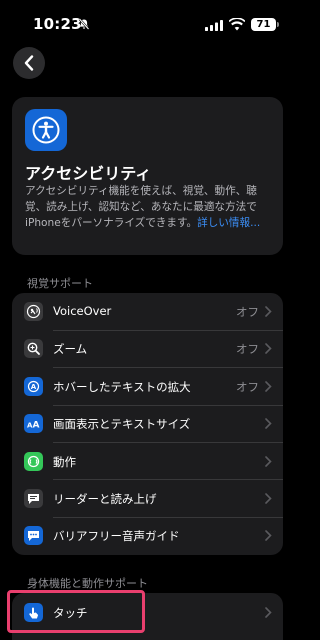 The height and width of the screenshot is (640, 320). I want to click on list-item-zoom: ズーム オフ, so click(147, 349).